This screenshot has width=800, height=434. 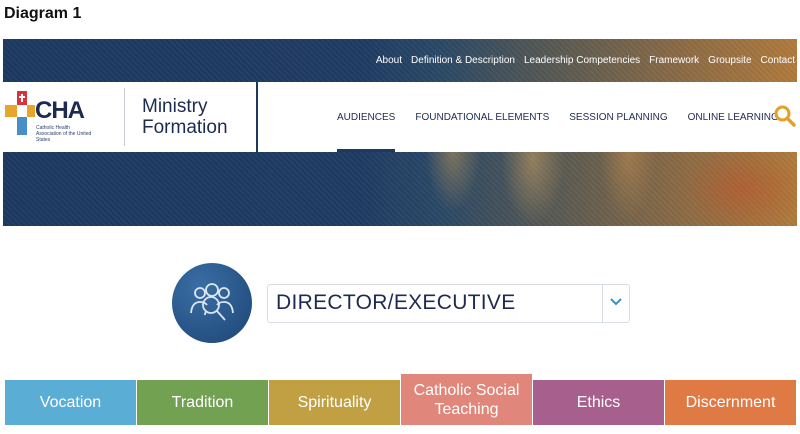 What do you see at coordinates (60, 110) in the screenshot?
I see `logo-text: CHA` at bounding box center [60, 110].